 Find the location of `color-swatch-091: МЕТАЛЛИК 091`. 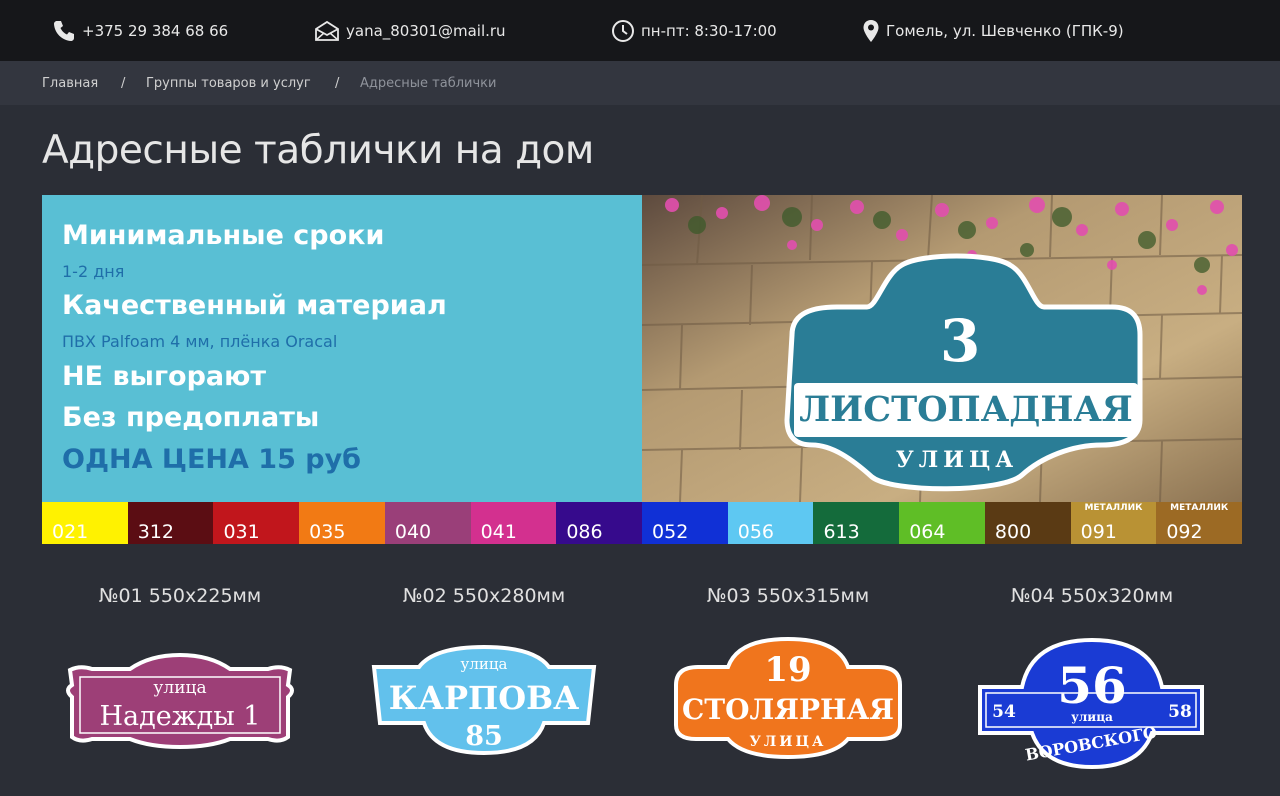

color-swatch-091: МЕТАЛЛИК 091 is located at coordinates (1113, 523).